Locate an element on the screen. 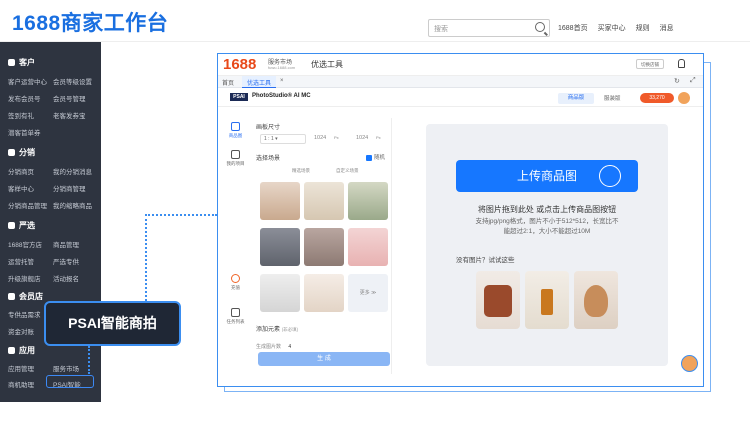 The image size is (750, 422). points-badge: 33,270 is located at coordinates (657, 98).